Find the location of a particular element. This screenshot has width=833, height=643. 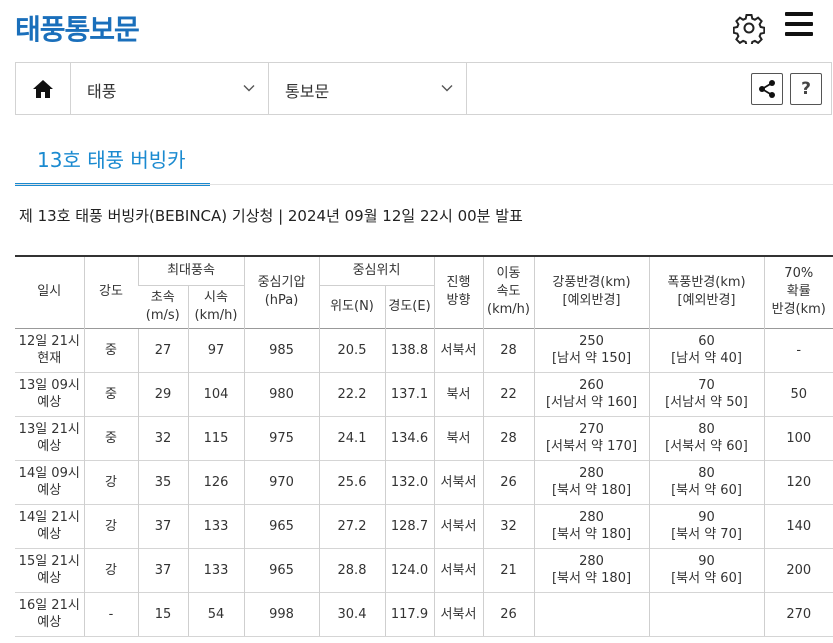

header-latitude: 위도(N) is located at coordinates (351, 306).